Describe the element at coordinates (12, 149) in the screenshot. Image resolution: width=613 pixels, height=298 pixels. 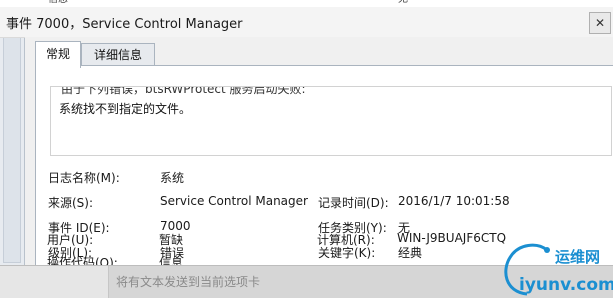
I see `left-pane-inner` at that location.